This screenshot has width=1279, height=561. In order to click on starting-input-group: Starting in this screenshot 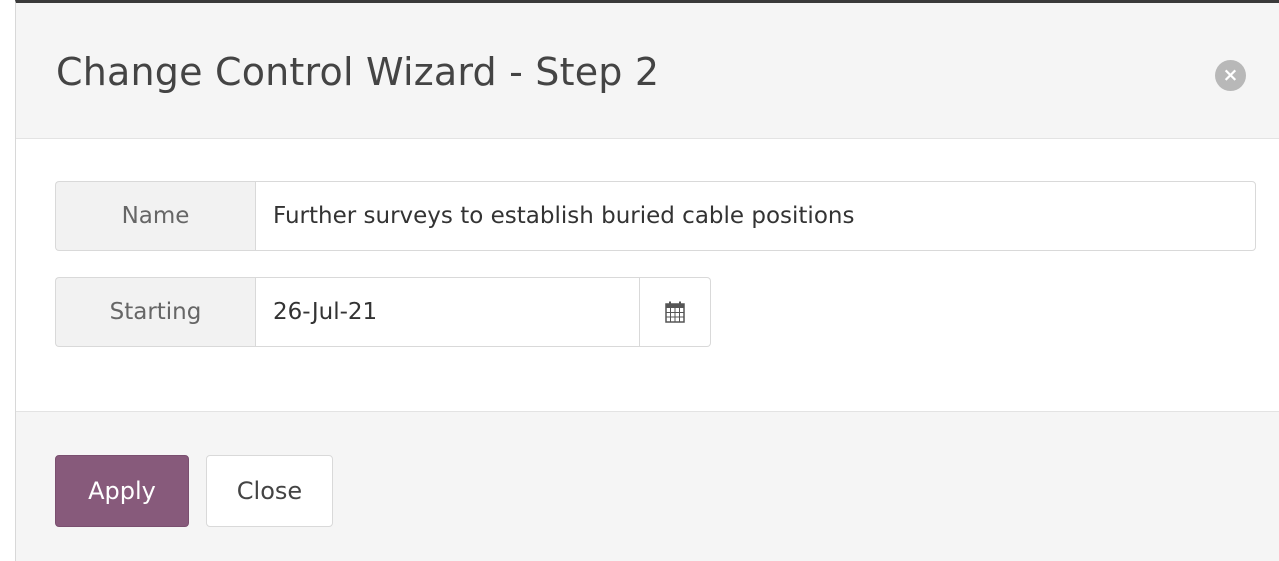, I will do `click(383, 312)`.